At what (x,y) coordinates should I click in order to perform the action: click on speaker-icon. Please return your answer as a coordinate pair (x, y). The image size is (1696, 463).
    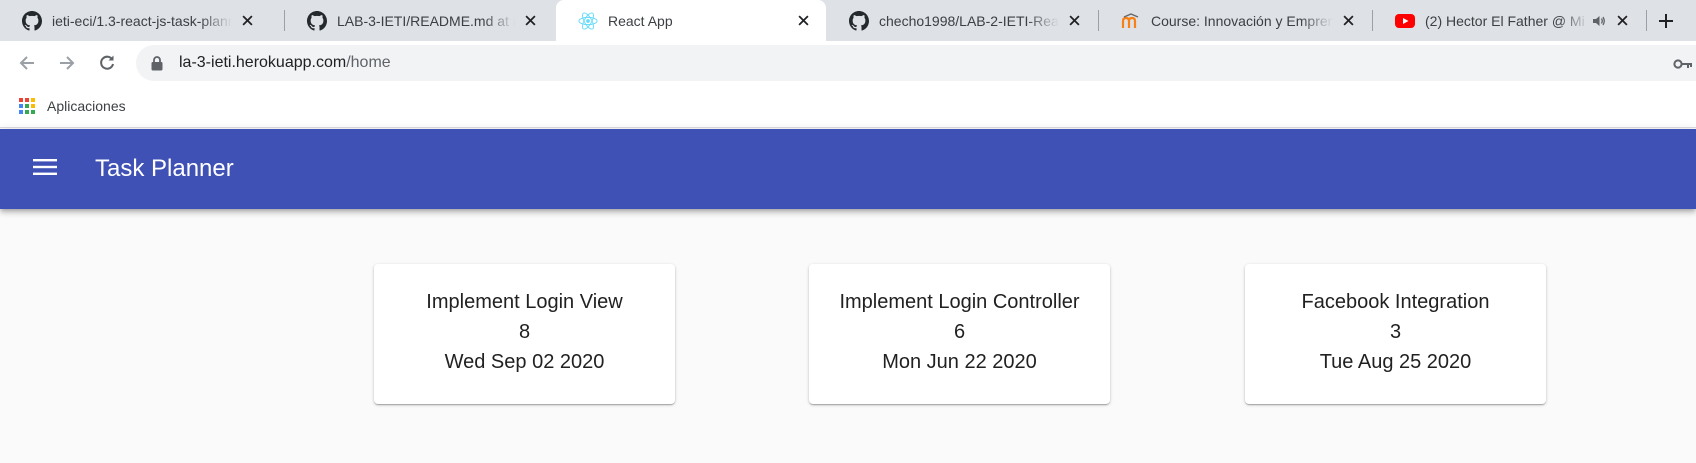
    Looking at the image, I should click on (1599, 21).